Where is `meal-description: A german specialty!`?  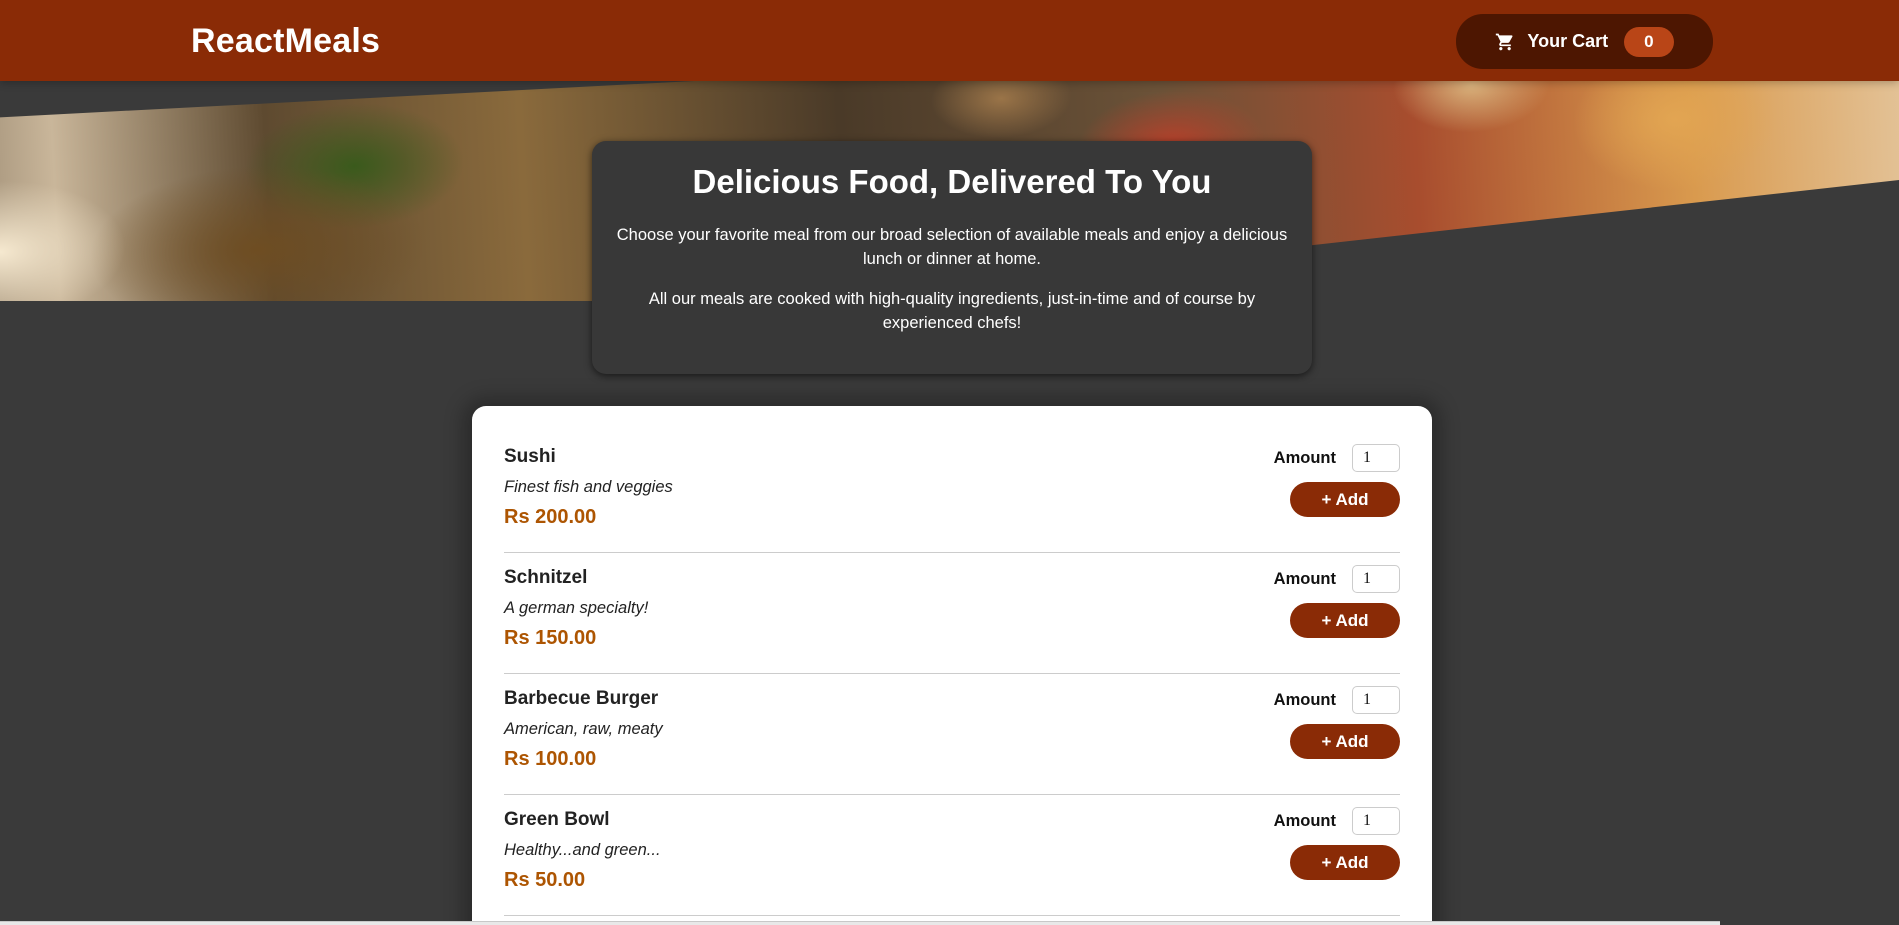 meal-description: A german specialty! is located at coordinates (576, 608).